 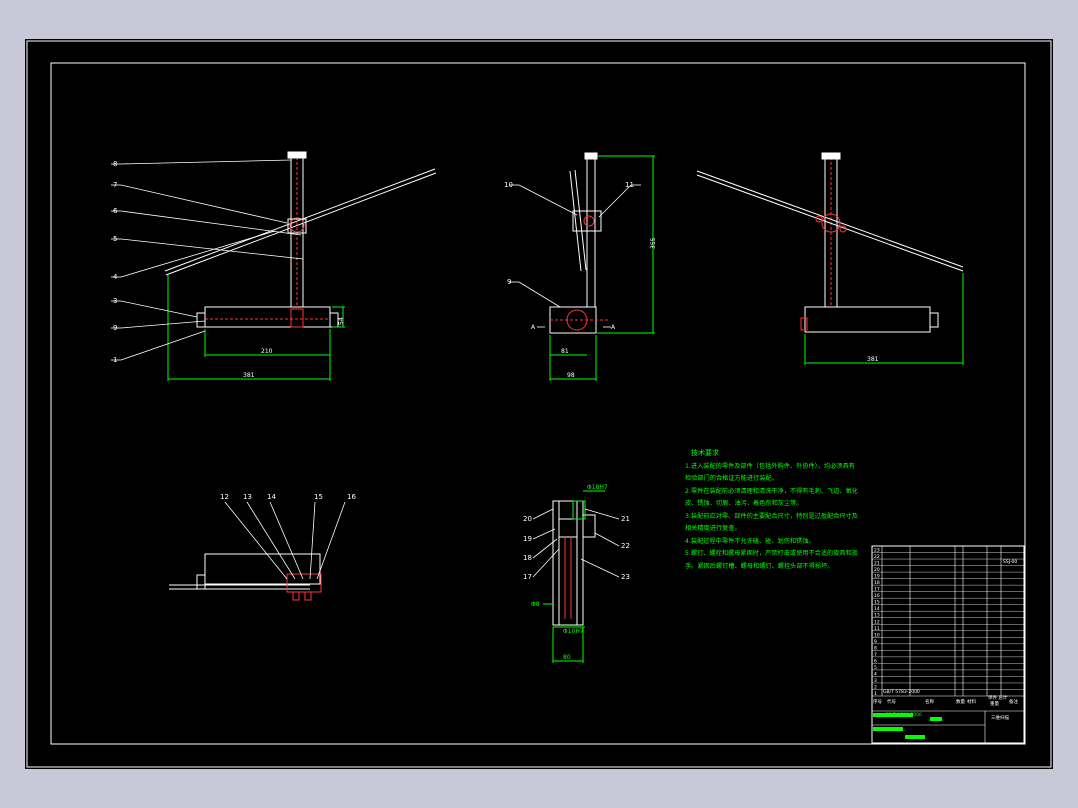 What do you see at coordinates (257, 551) in the screenshot?
I see `section-view` at bounding box center [257, 551].